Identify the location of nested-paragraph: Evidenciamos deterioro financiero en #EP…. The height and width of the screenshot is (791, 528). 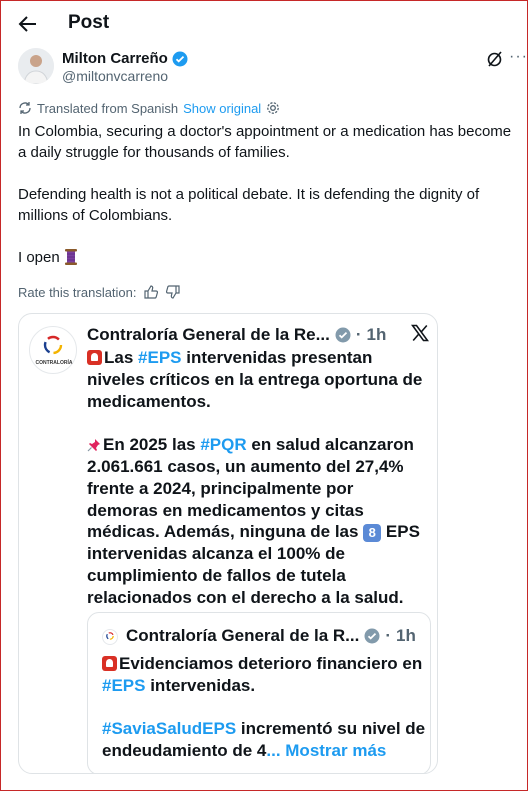
(265, 675).